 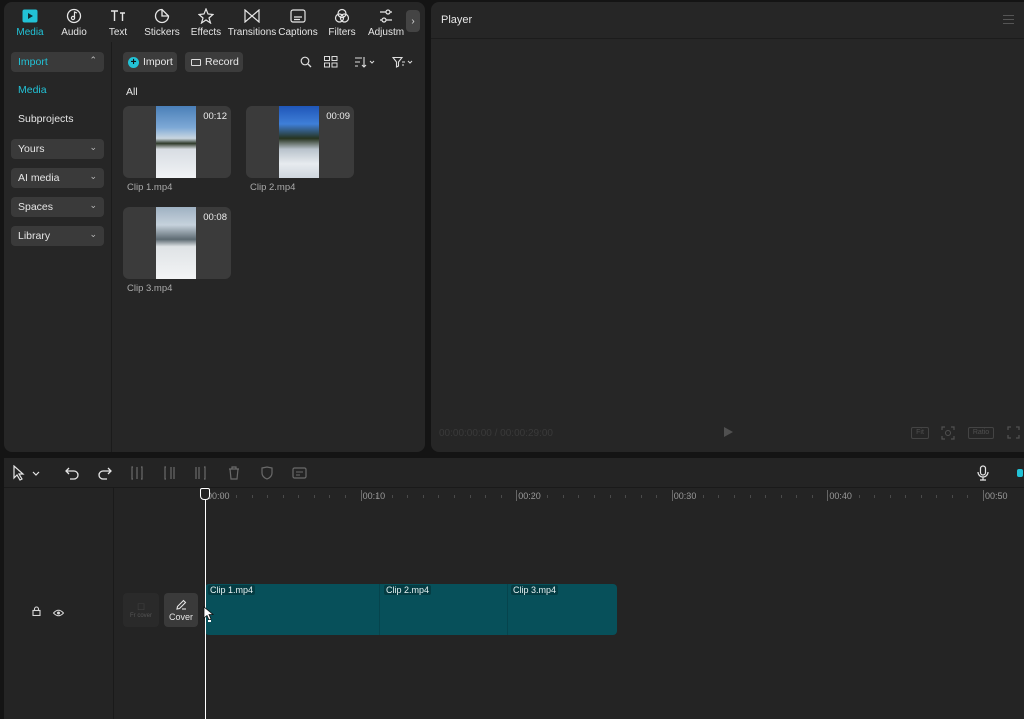 I want to click on record-voice-button, so click(x=983, y=473).